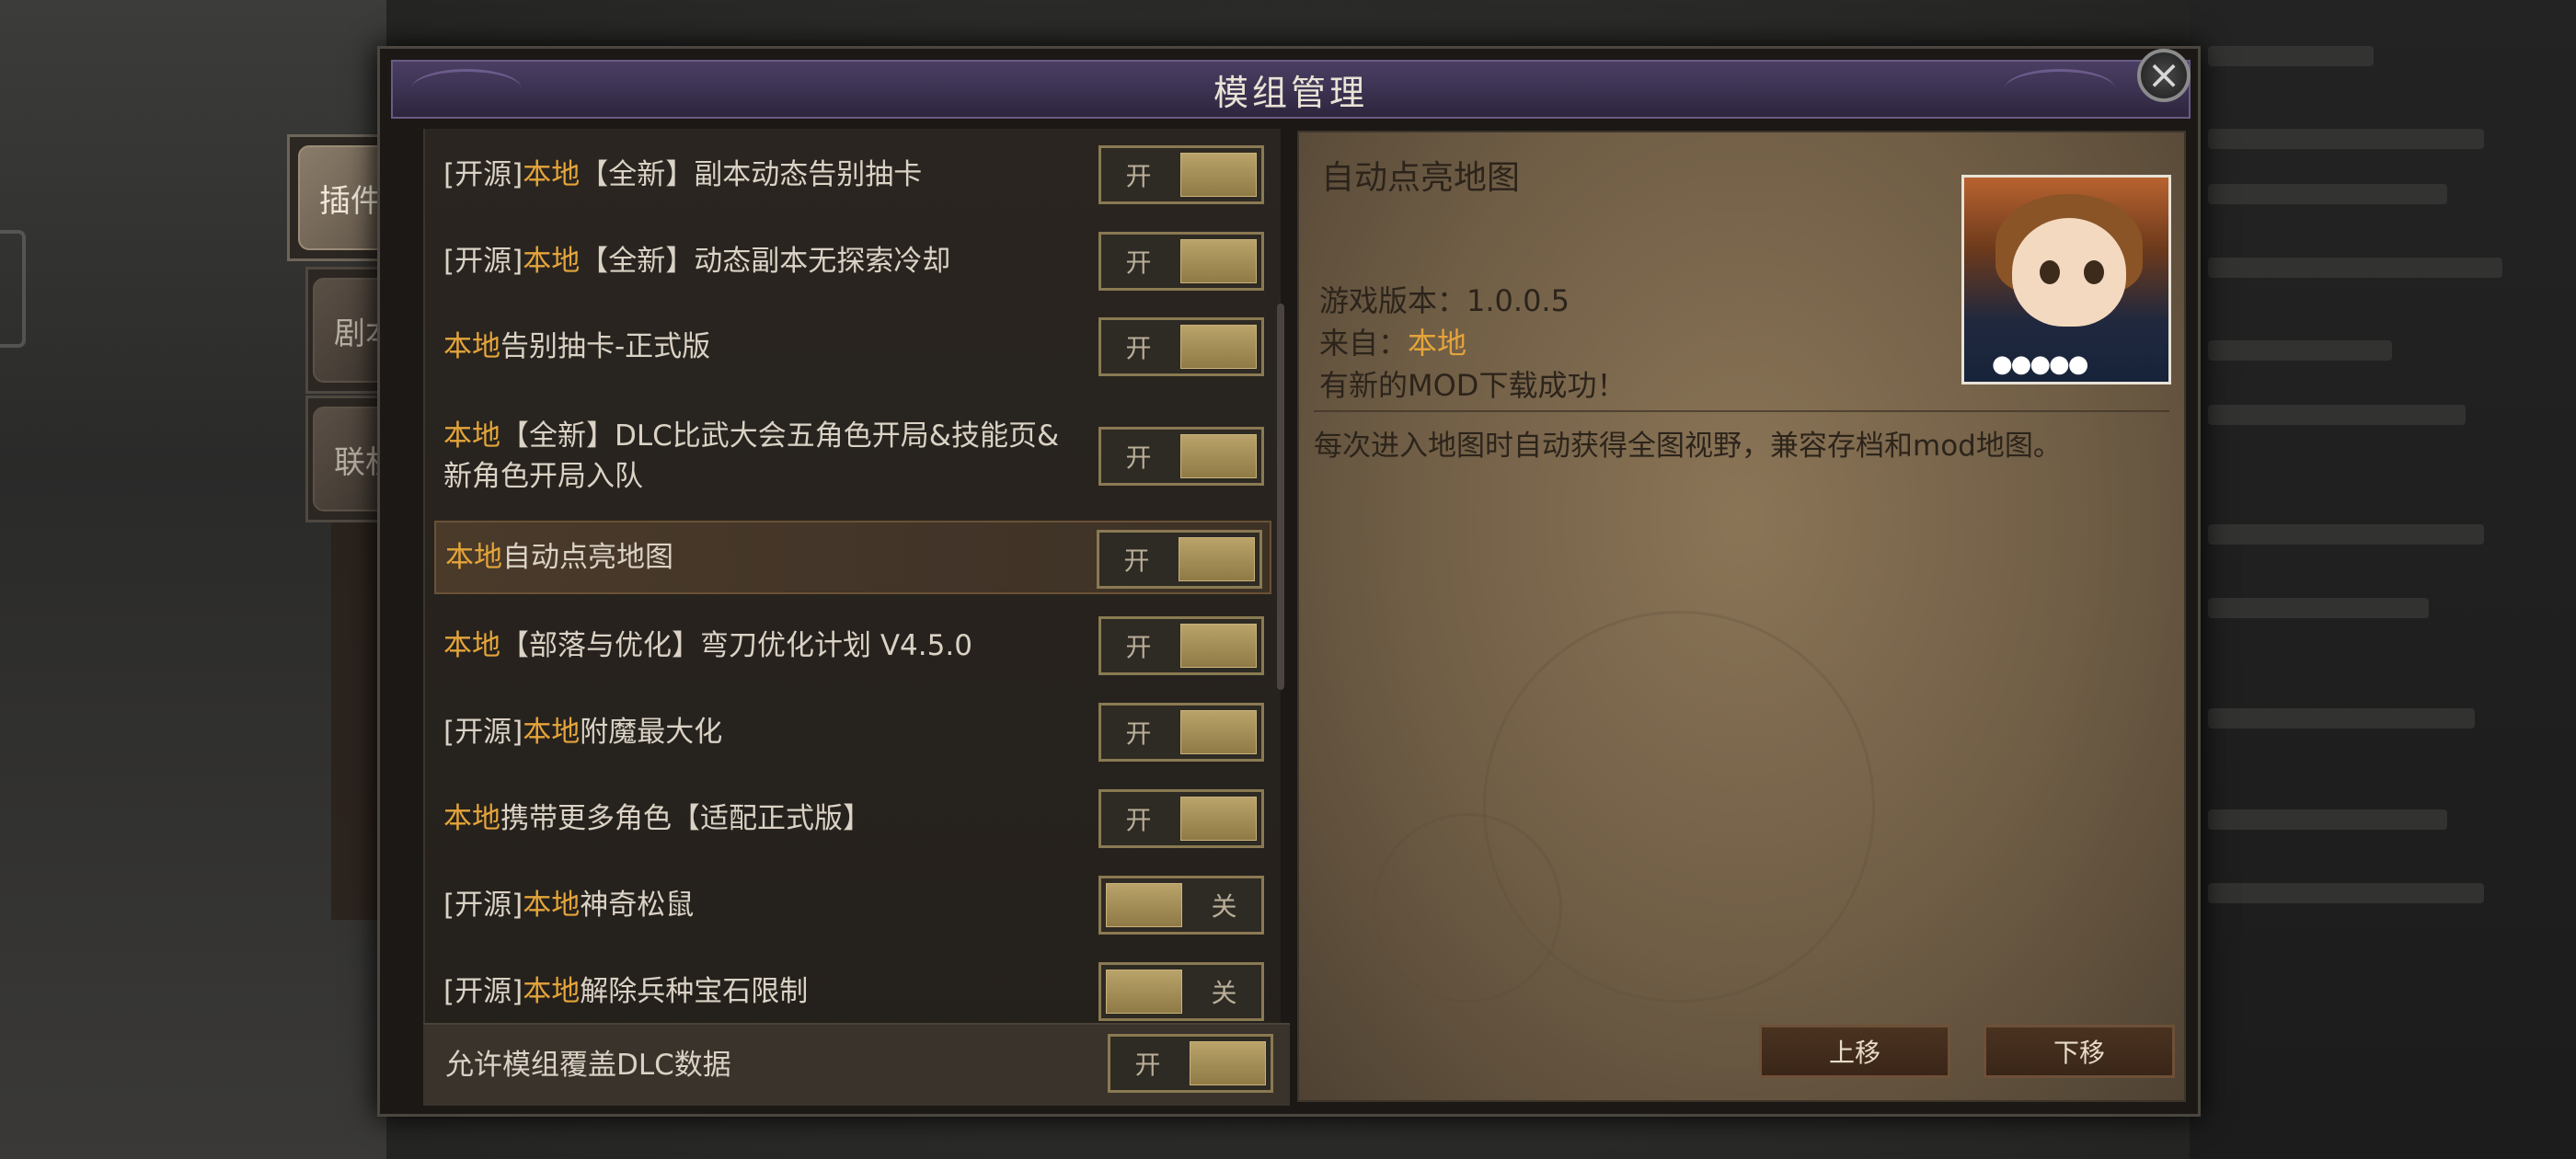 The image size is (2576, 1159). I want to click on mod-list-item: [开源]本地【全新】副本动态告别抽卡 开, so click(852, 174).